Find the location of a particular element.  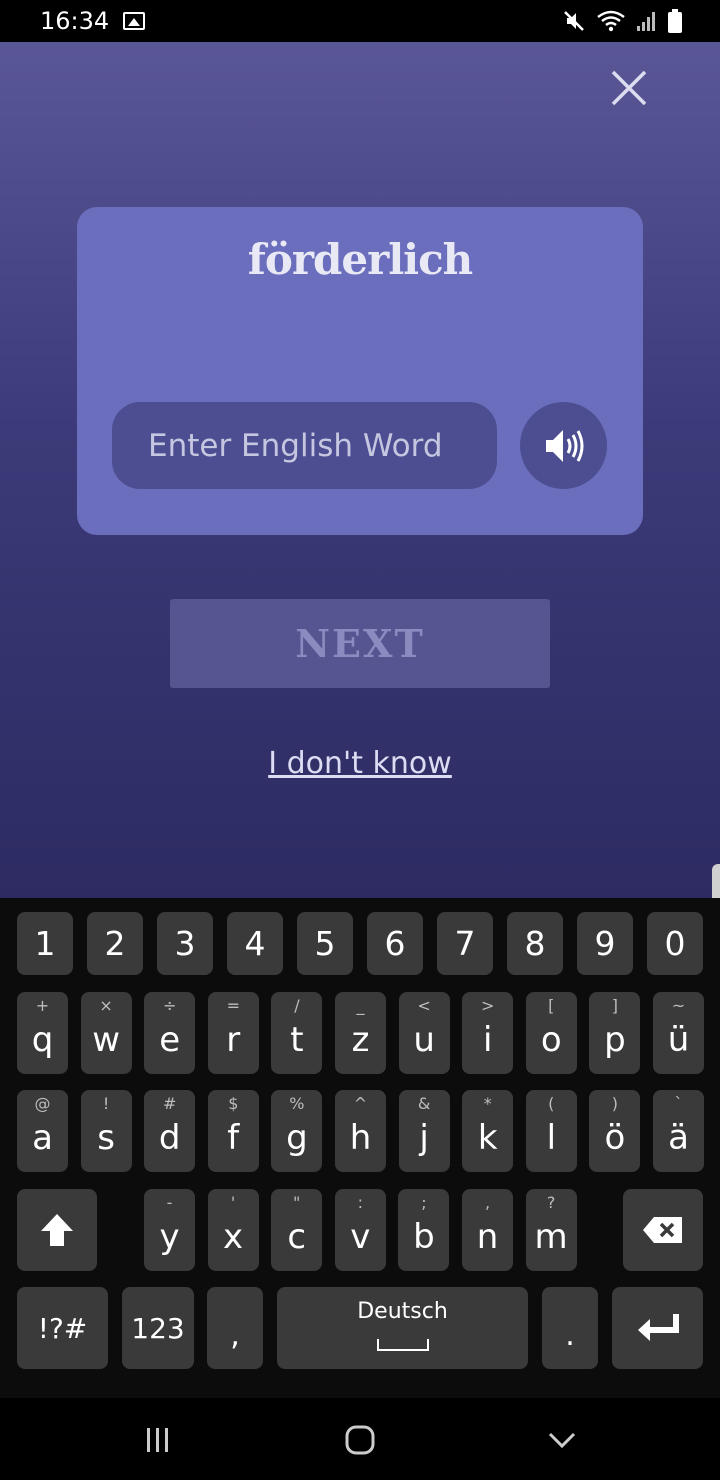

home-icon is located at coordinates (360, 1440).